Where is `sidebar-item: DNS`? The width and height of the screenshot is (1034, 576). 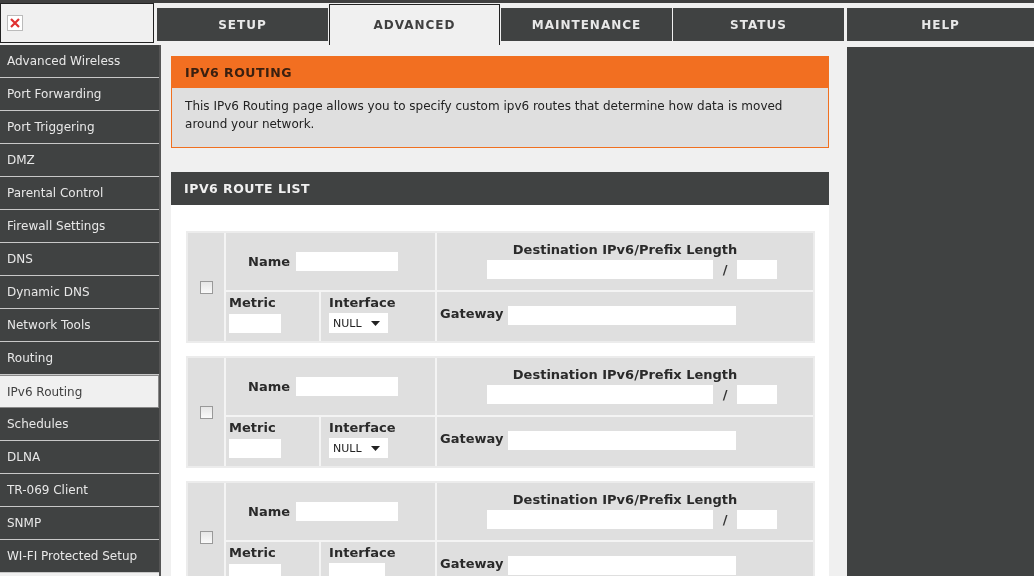 sidebar-item: DNS is located at coordinates (80, 259).